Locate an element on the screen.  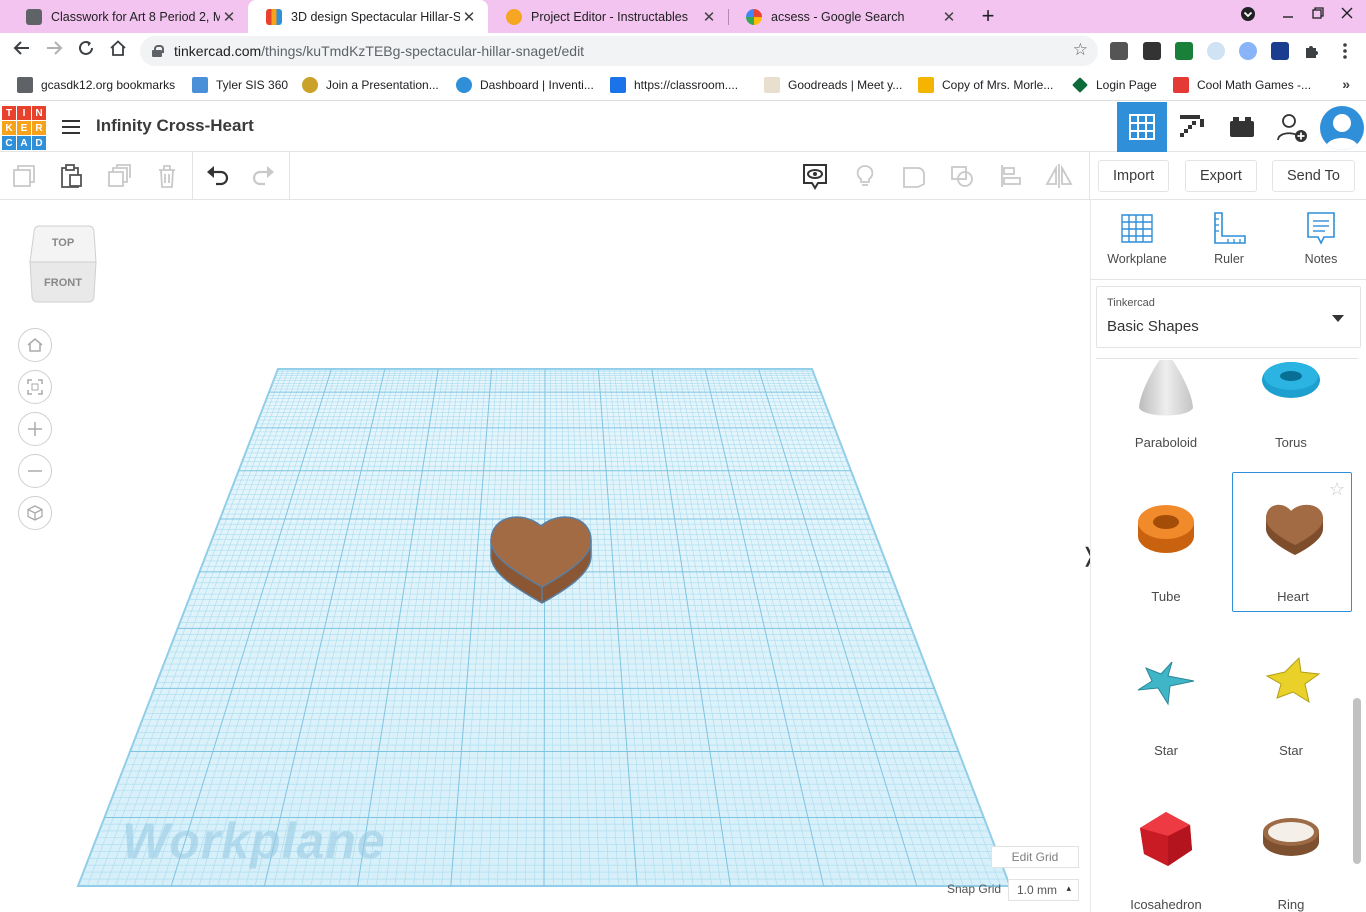
ruler-icon is located at coordinates (1230, 228).